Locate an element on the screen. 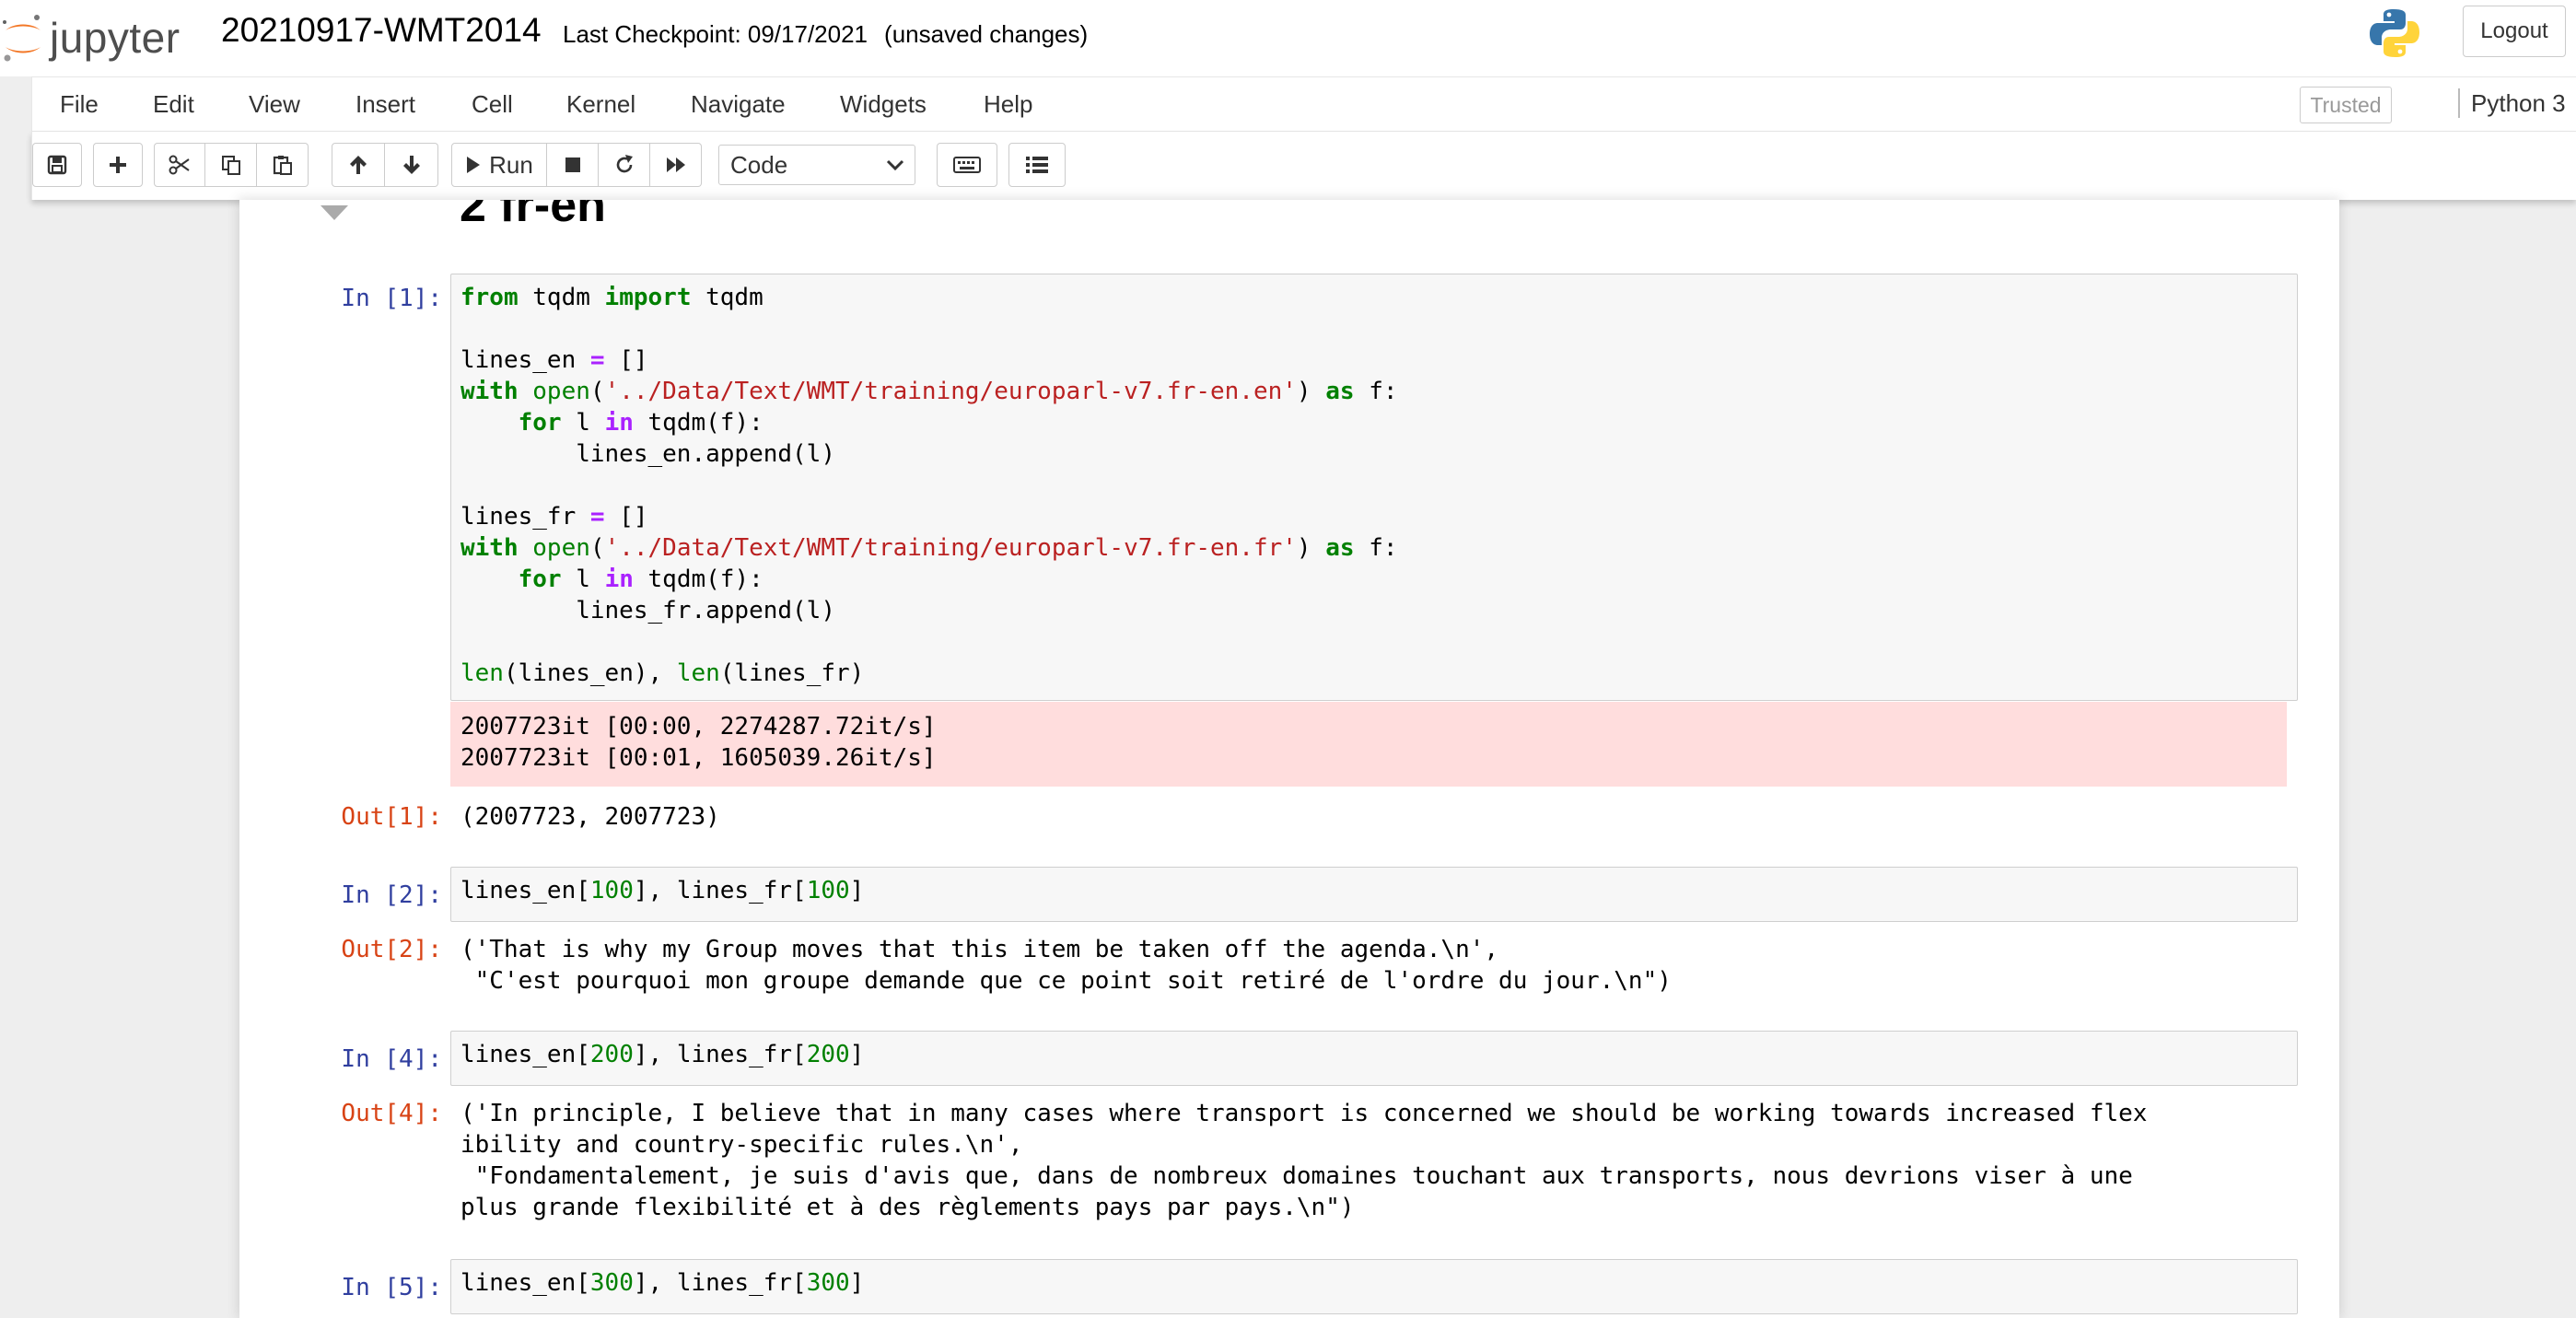  toolbar: Run Code is located at coordinates (1303, 166).